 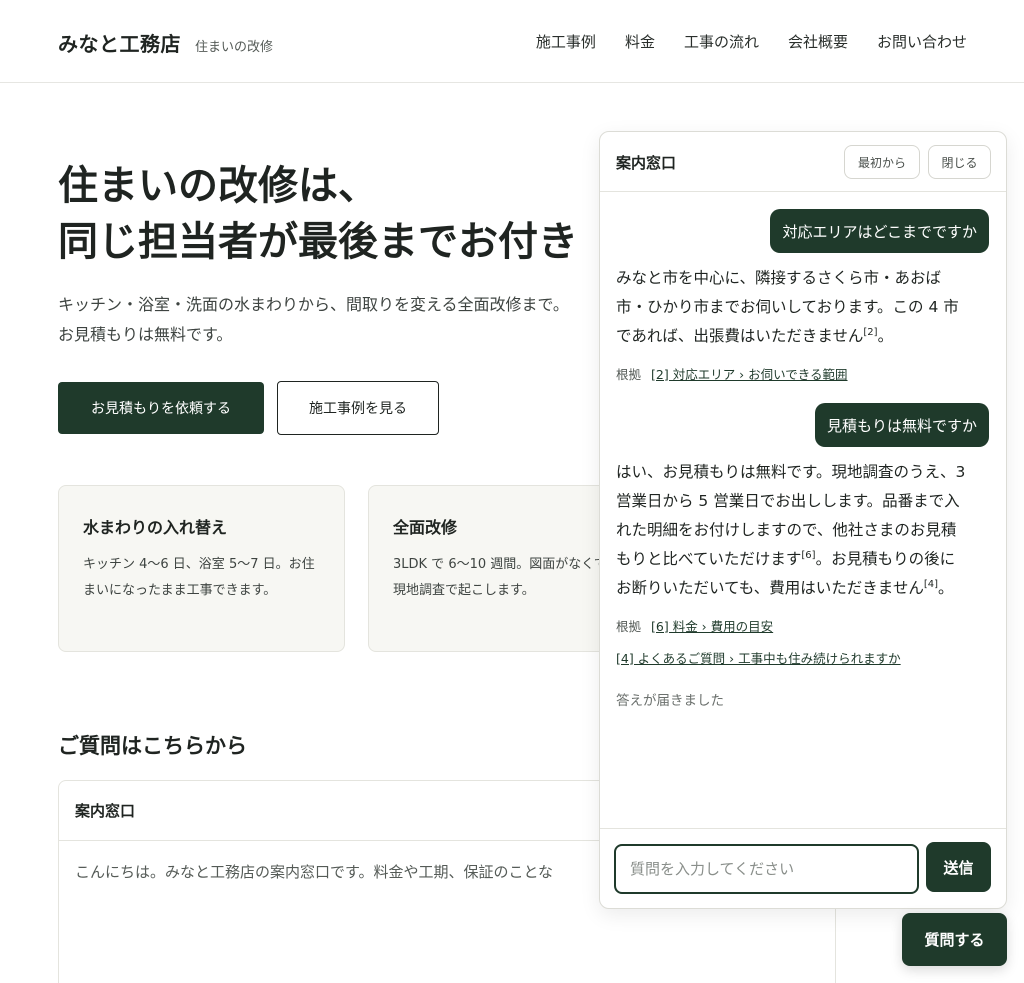 I want to click on answer-line: みなと市を中心に、隣接するさくら市・あおば, so click(x=779, y=278).